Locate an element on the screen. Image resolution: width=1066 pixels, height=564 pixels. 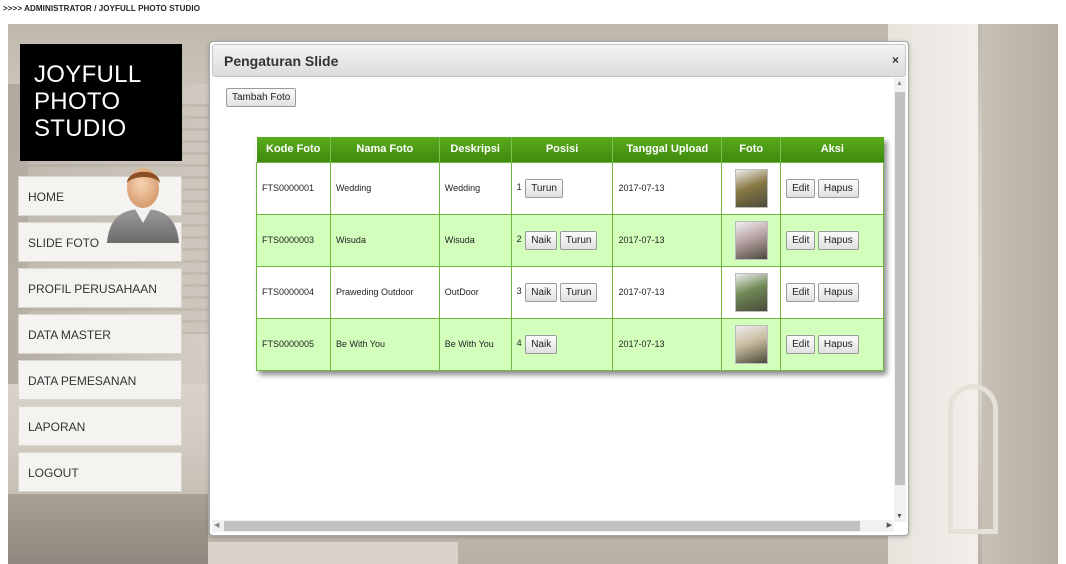
horizontal-scrollbar: ◀ ▶ is located at coordinates (553, 526).